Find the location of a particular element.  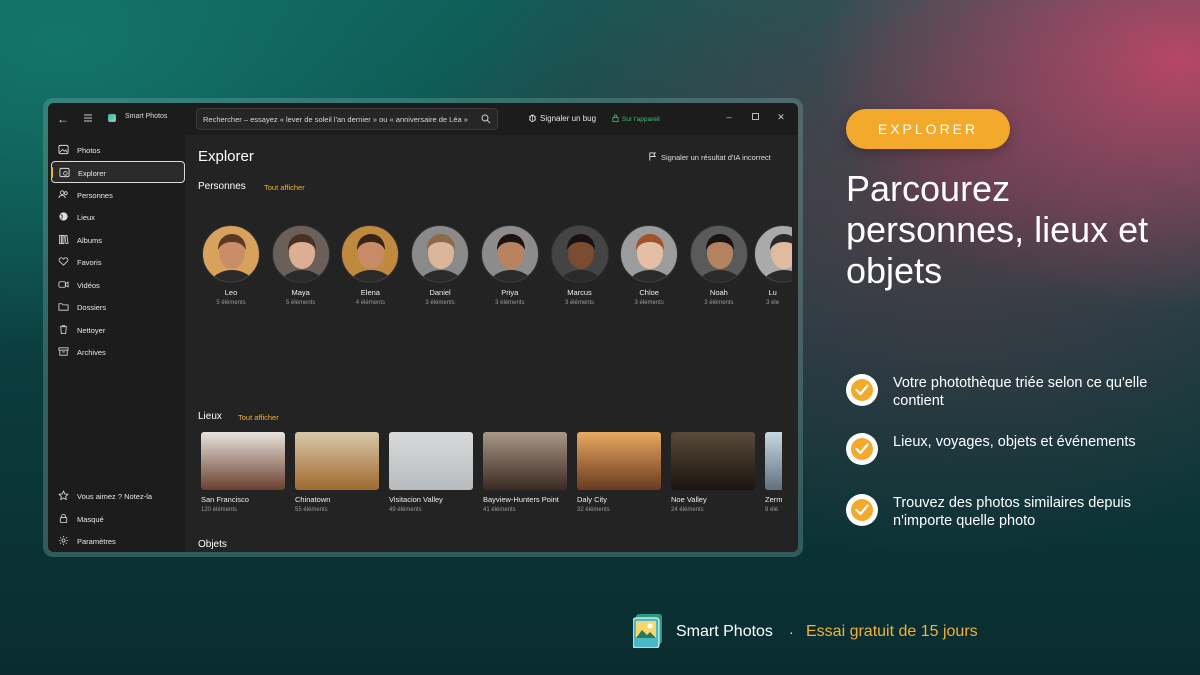

person-name: Marcus is located at coordinates (579, 292).